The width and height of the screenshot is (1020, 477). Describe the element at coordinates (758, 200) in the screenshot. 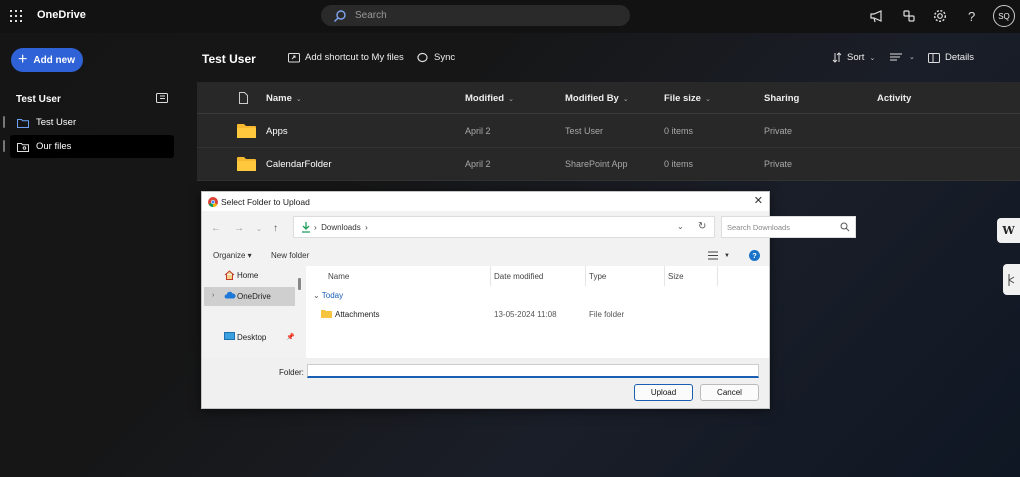

I see `close-icon: ✕` at that location.